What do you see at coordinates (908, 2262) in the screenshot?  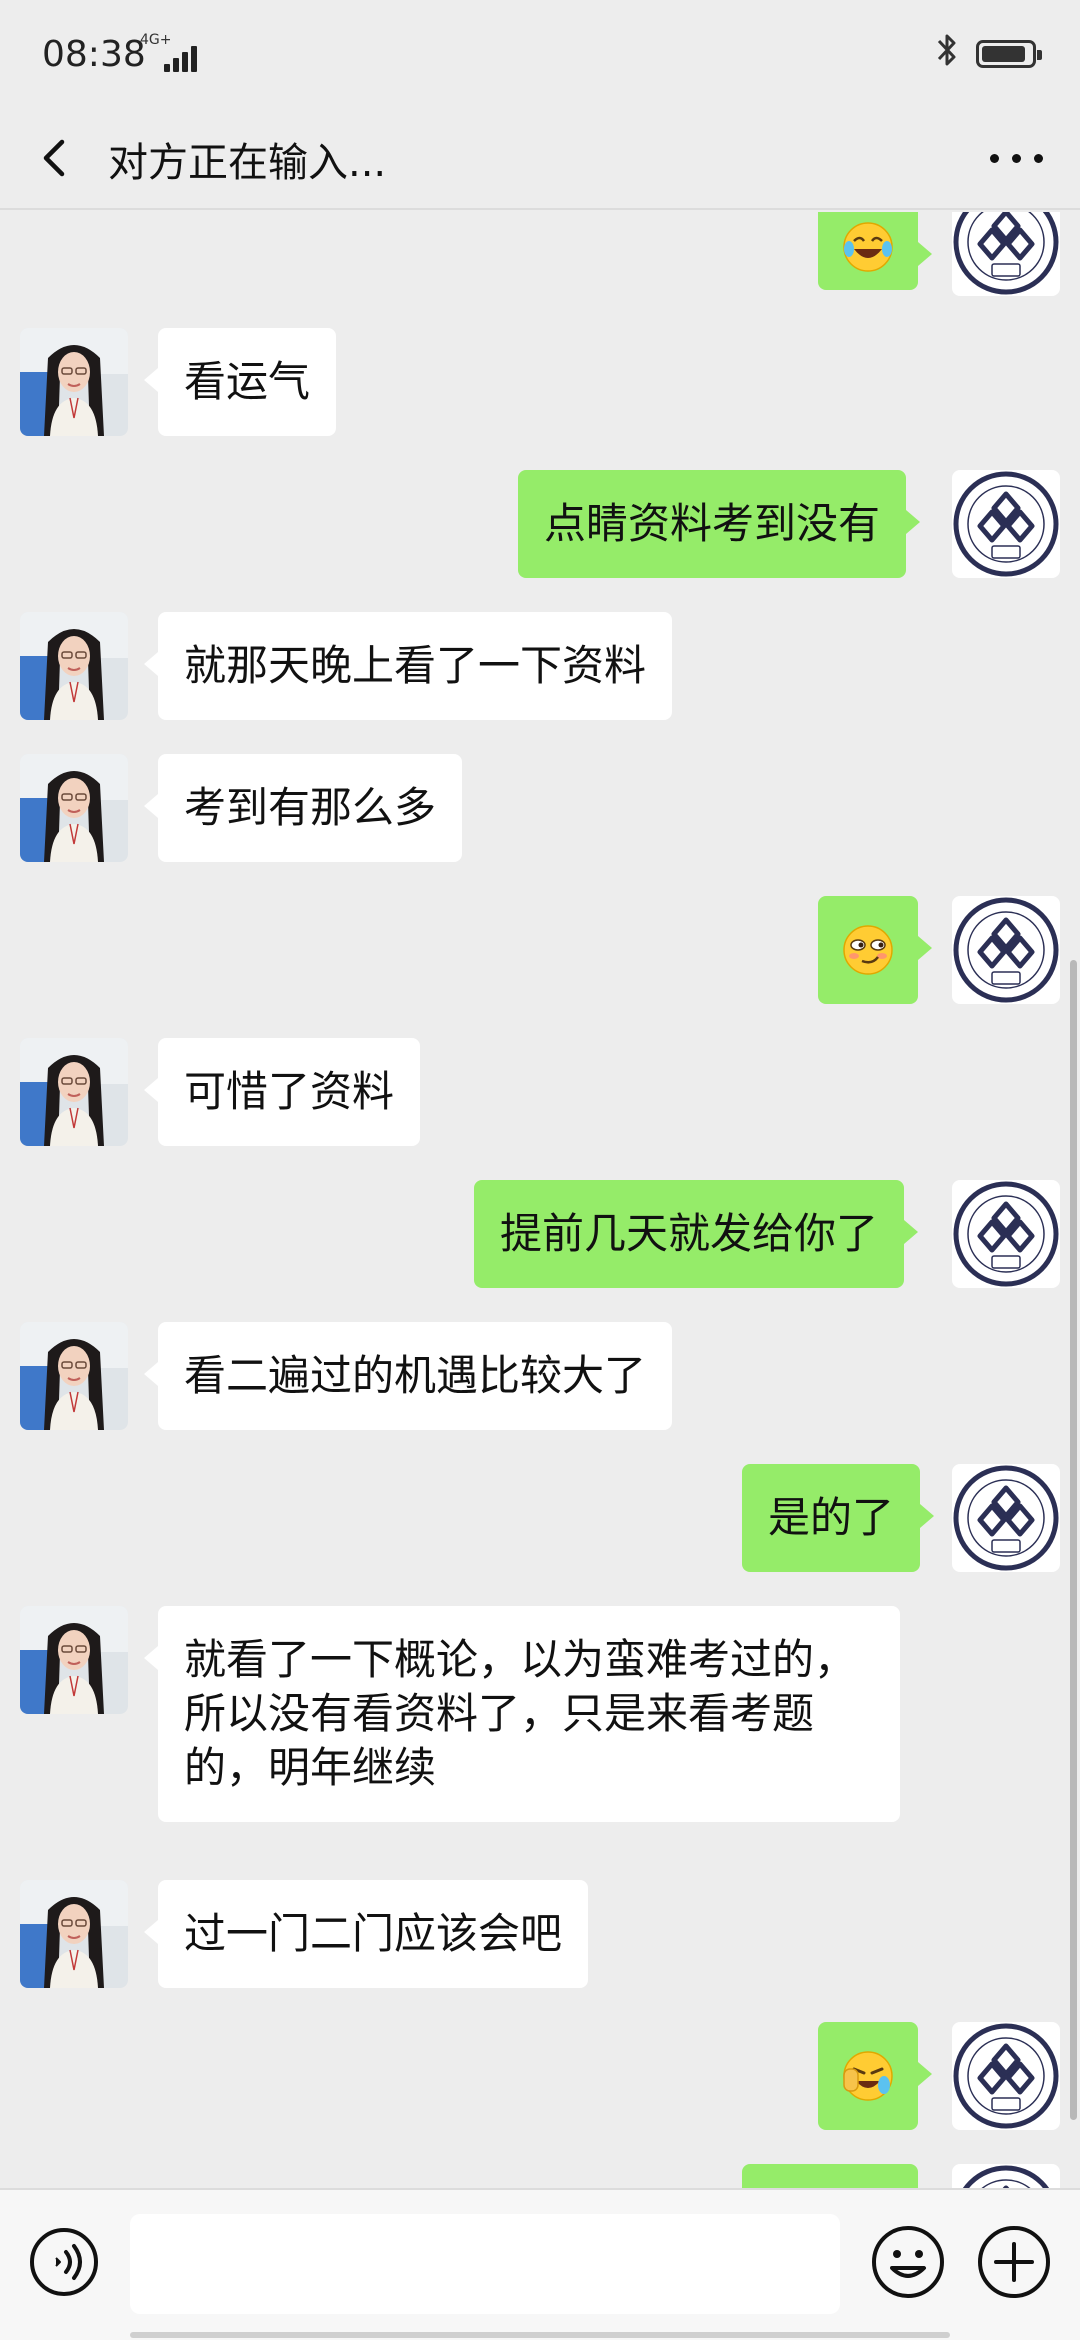 I see `emoji-picker-icon` at bounding box center [908, 2262].